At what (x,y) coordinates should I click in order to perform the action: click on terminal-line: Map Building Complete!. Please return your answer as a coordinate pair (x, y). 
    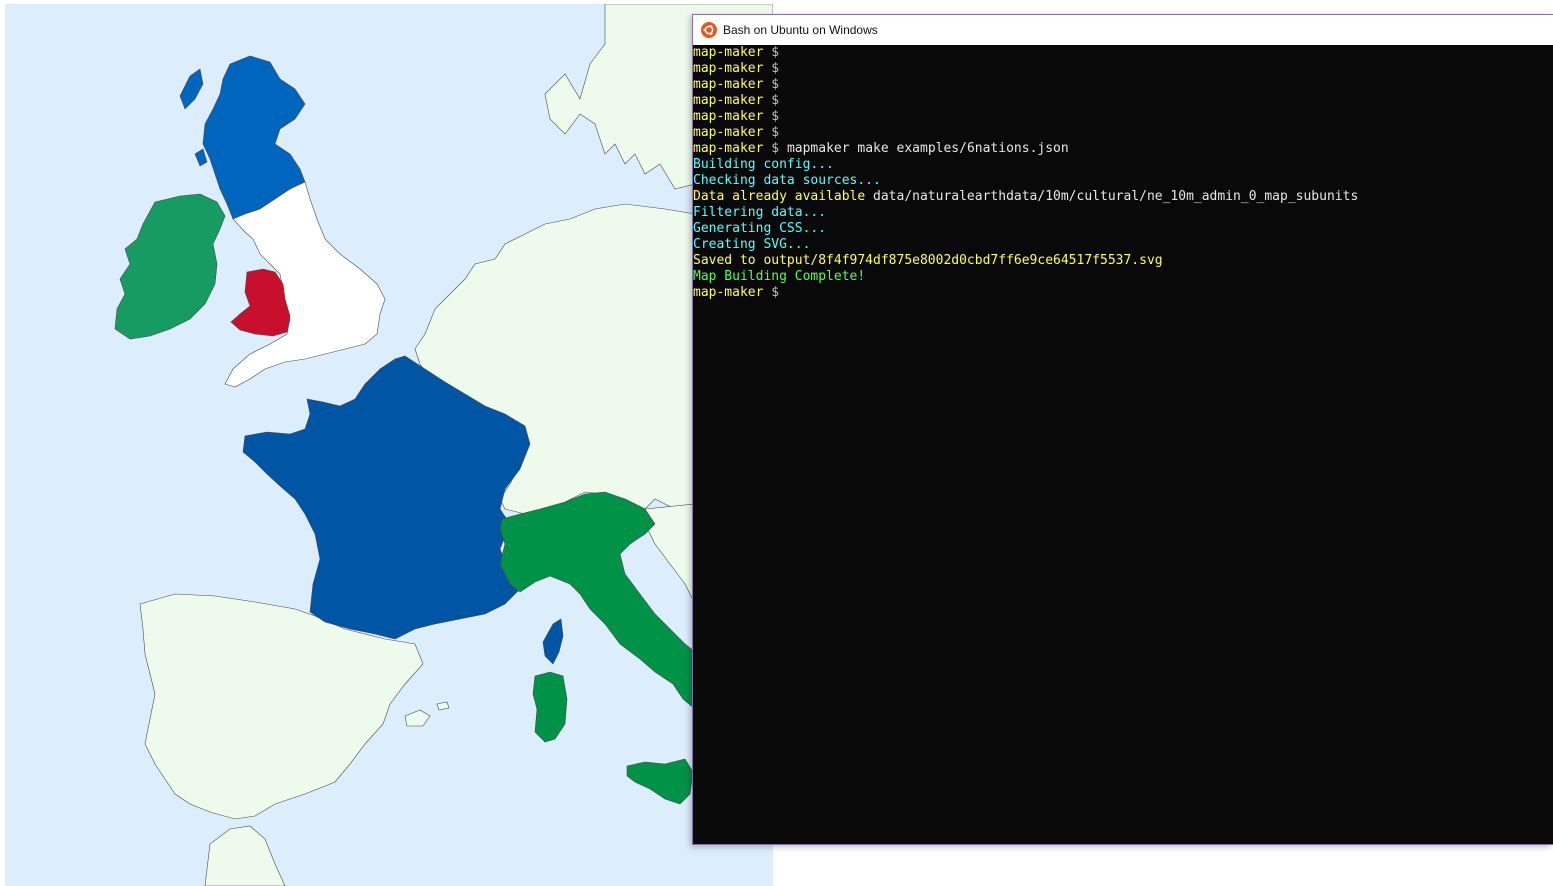
    Looking at the image, I should click on (1123, 277).